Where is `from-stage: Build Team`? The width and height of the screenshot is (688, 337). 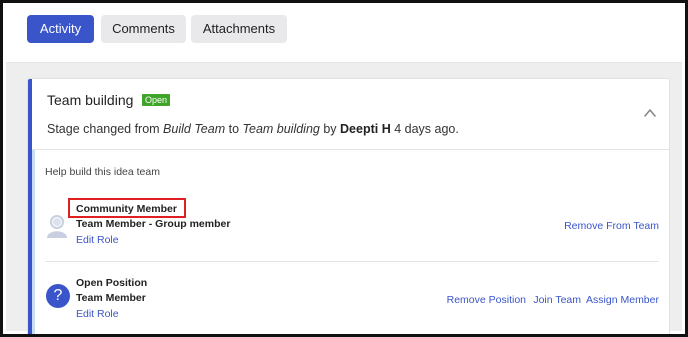 from-stage: Build Team is located at coordinates (194, 129).